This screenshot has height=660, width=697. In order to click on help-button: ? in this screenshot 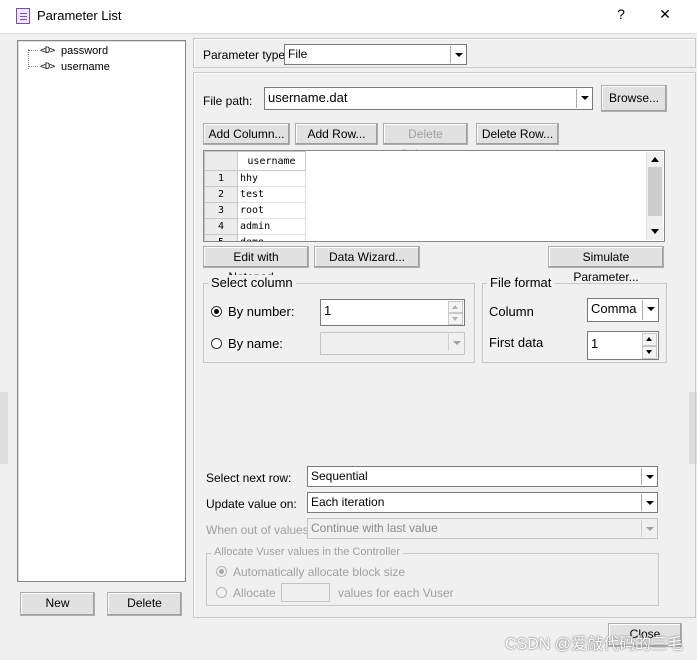, I will do `click(621, 16)`.